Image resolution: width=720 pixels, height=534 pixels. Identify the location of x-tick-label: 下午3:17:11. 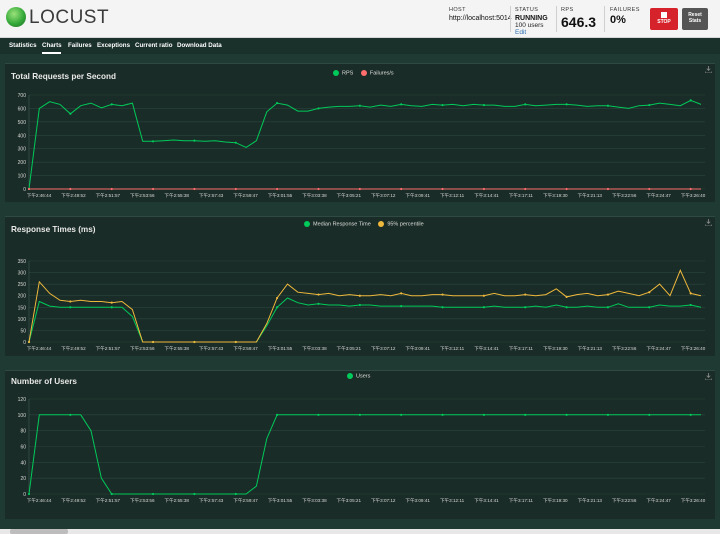
(521, 195).